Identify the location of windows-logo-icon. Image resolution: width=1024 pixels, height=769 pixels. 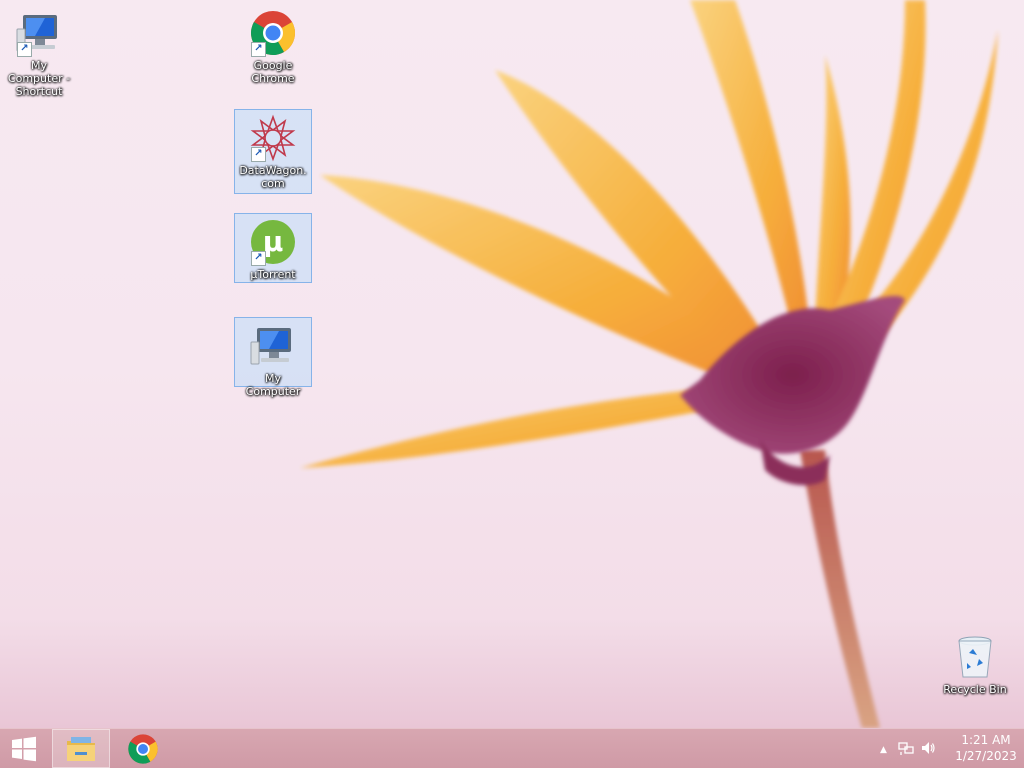
(24, 749).